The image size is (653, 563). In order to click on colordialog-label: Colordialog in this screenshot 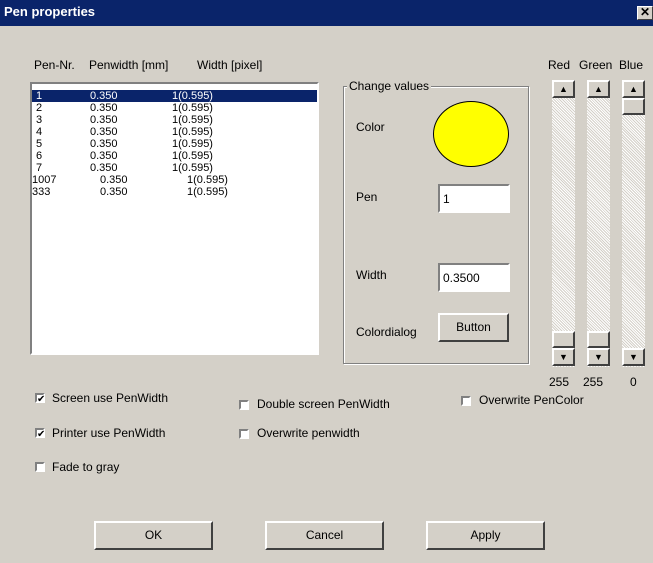, I will do `click(386, 332)`.